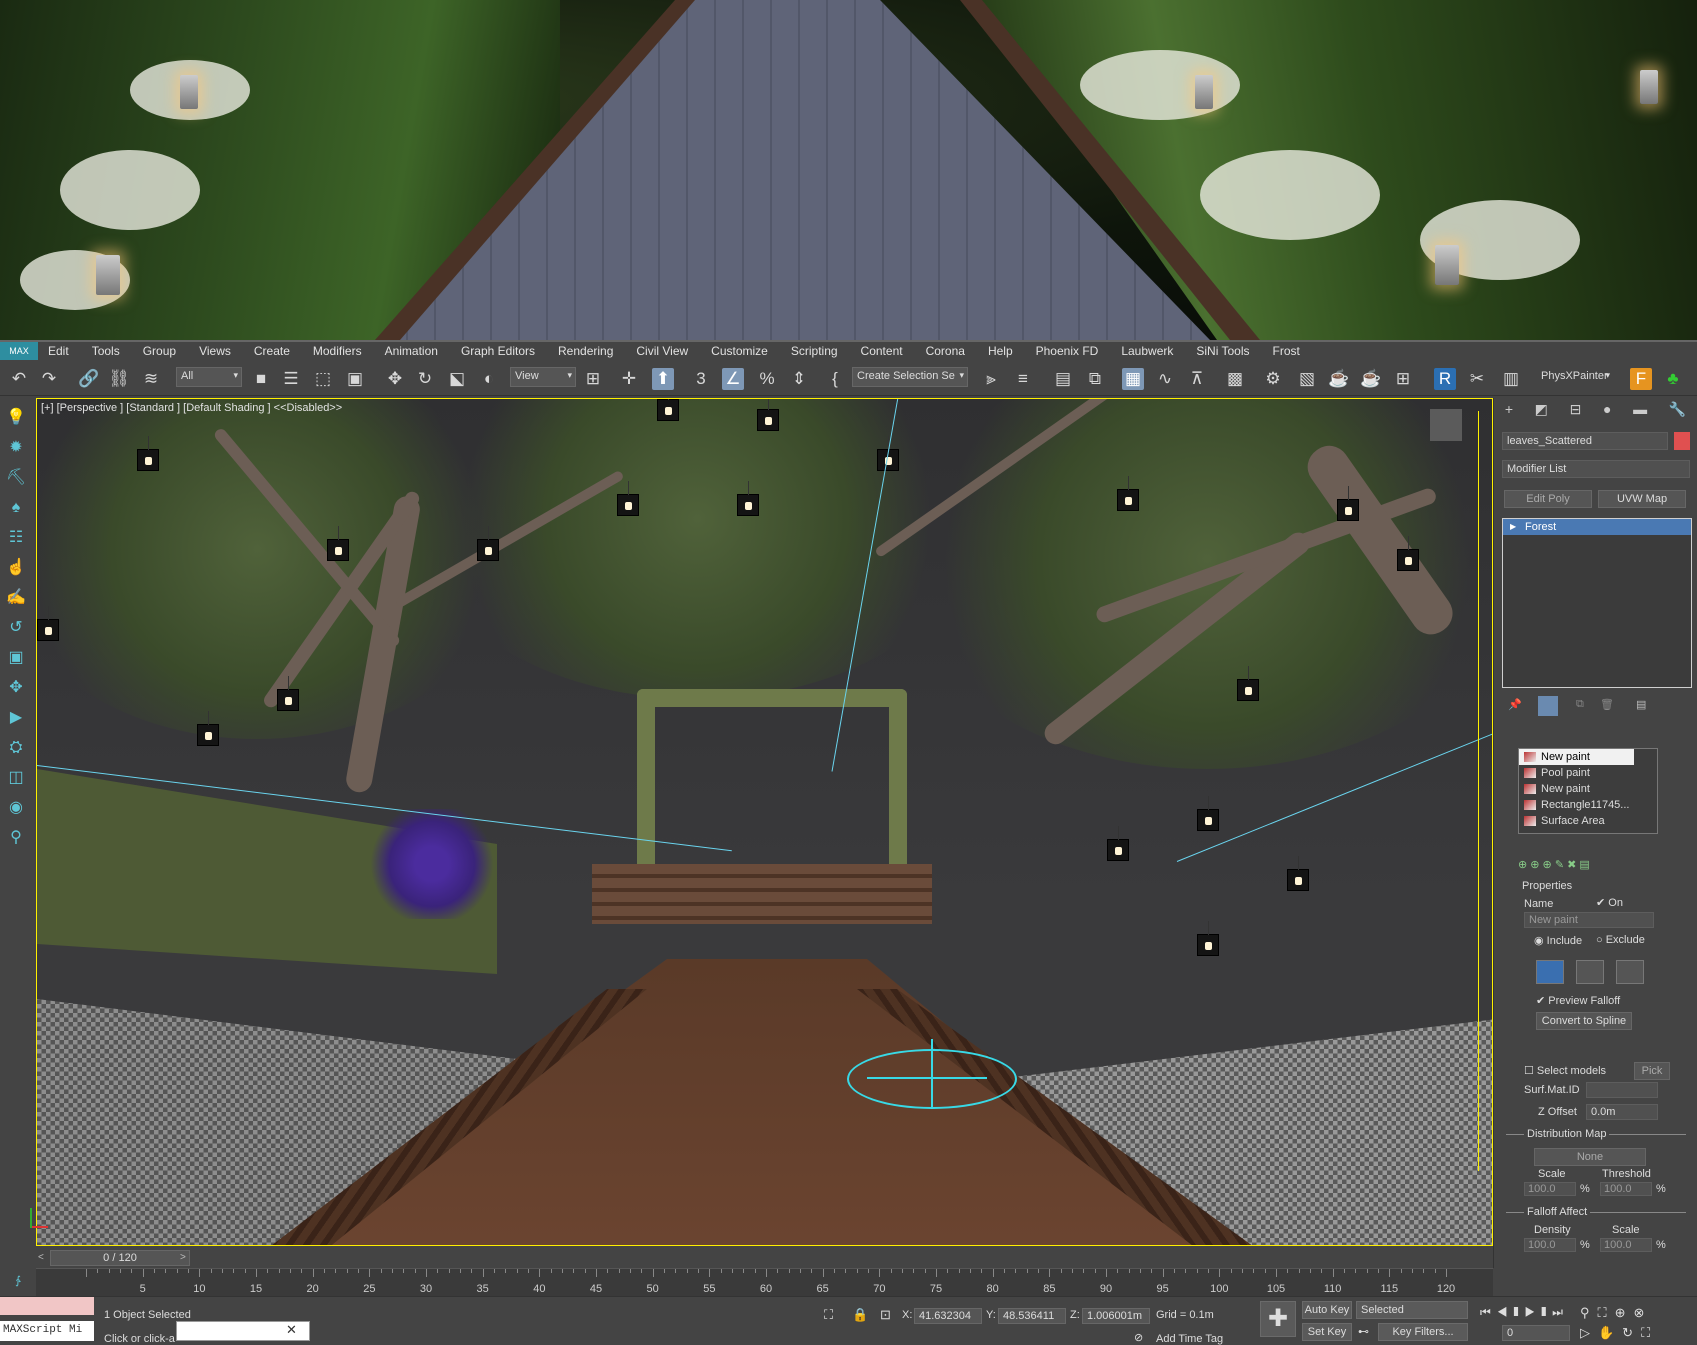 This screenshot has height=1345, width=1697. What do you see at coordinates (1477, 379) in the screenshot?
I see `tools-icon: ✂` at bounding box center [1477, 379].